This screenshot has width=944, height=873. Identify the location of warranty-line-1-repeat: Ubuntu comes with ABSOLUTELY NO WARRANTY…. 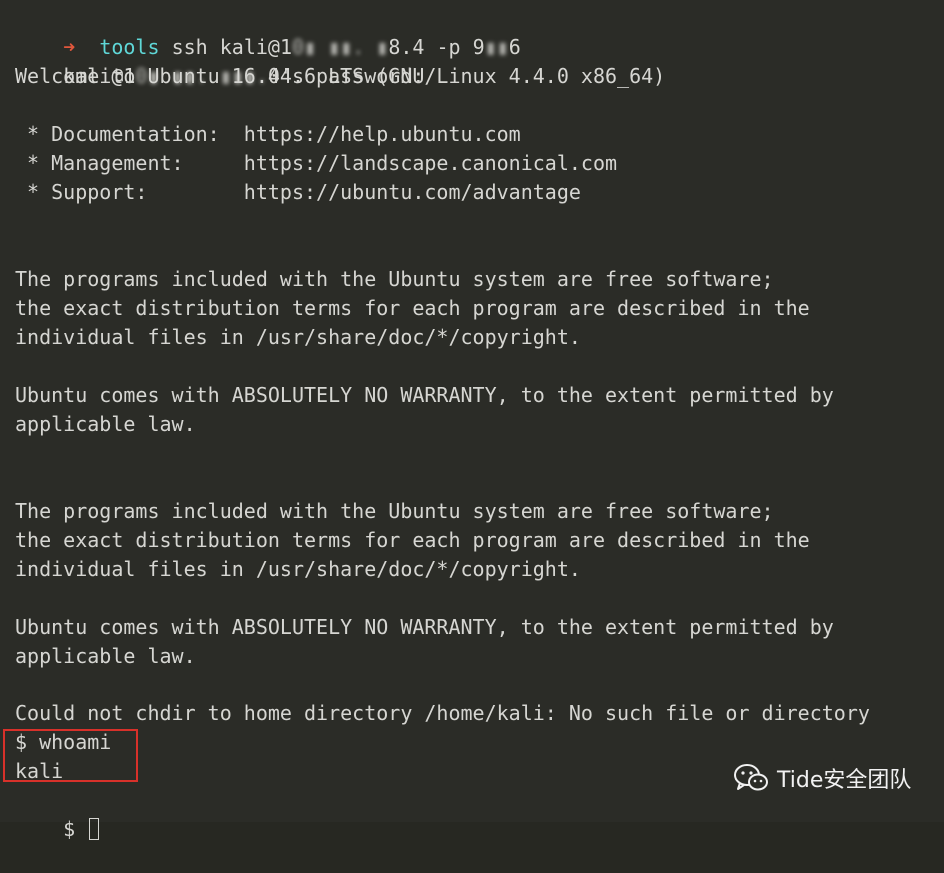
(424, 627).